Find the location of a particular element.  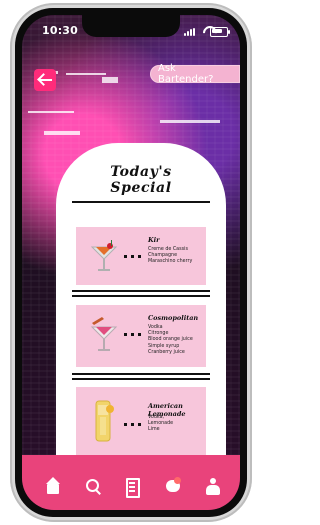

card-title-line1: Today's is located at coordinates (141, 172).